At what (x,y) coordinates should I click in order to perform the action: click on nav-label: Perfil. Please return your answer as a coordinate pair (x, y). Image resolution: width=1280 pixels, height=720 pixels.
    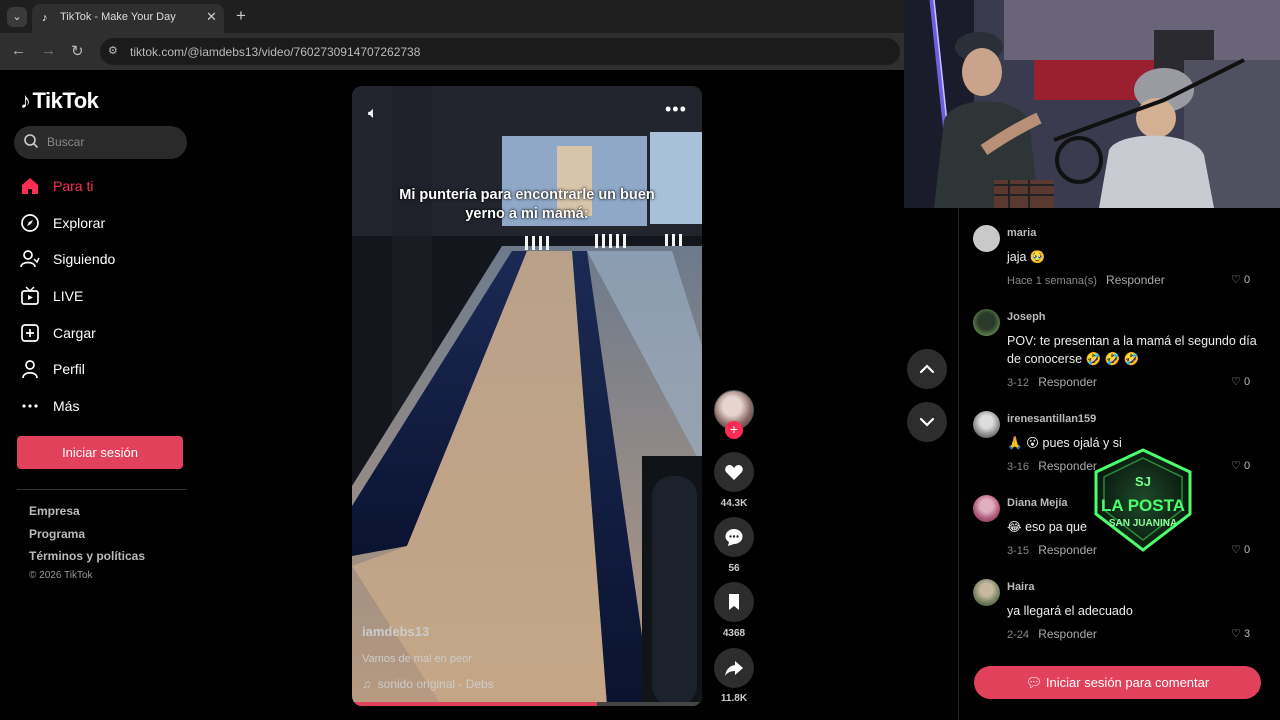
    Looking at the image, I should click on (69, 369).